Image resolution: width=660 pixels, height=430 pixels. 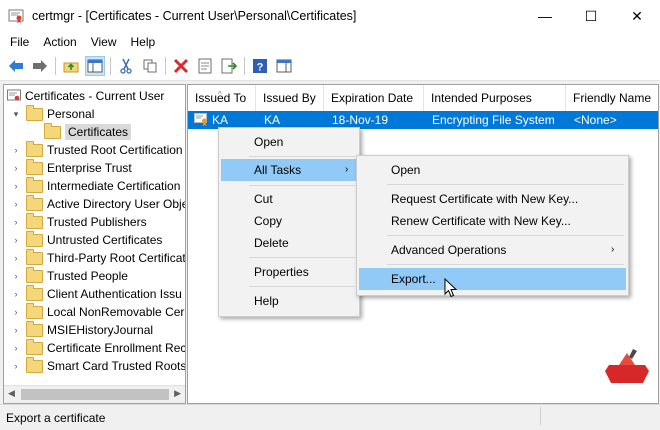 What do you see at coordinates (52, 113) in the screenshot?
I see `tree-item-personal: ▾ Personal` at bounding box center [52, 113].